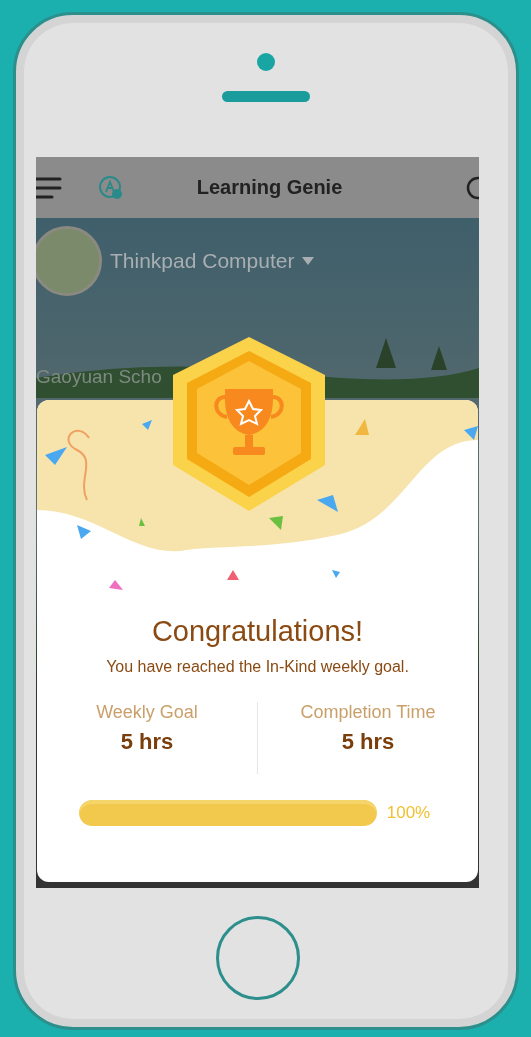  What do you see at coordinates (49, 187) in the screenshot?
I see `menu-icon` at bounding box center [49, 187].